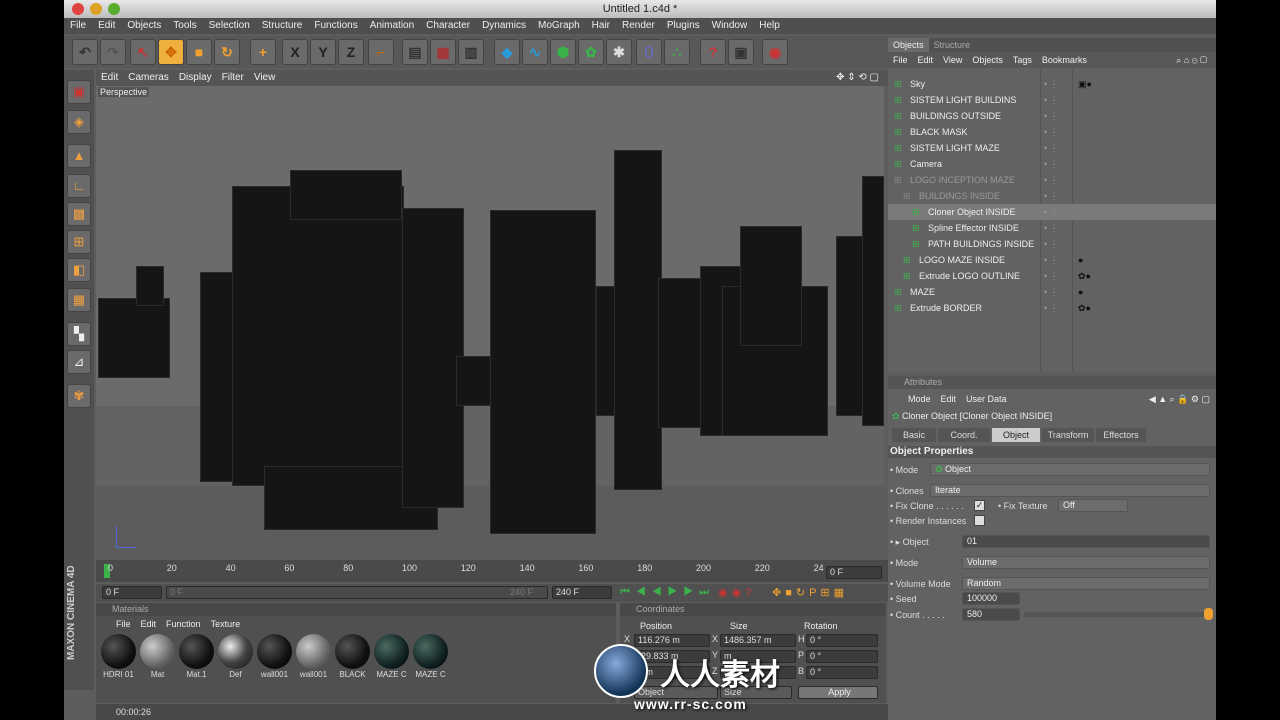 The height and width of the screenshot is (720, 1280). Describe the element at coordinates (78, 9) in the screenshot. I see `close-window-button` at that location.